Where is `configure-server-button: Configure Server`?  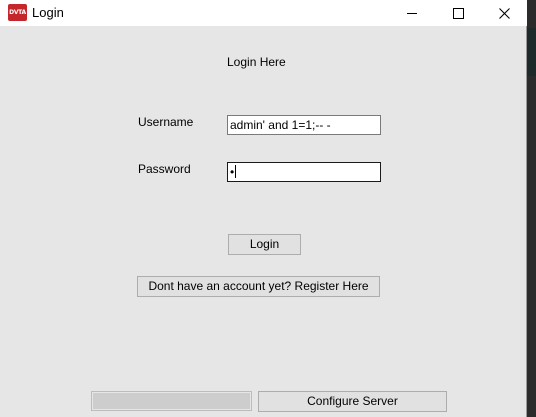 configure-server-button: Configure Server is located at coordinates (352, 401).